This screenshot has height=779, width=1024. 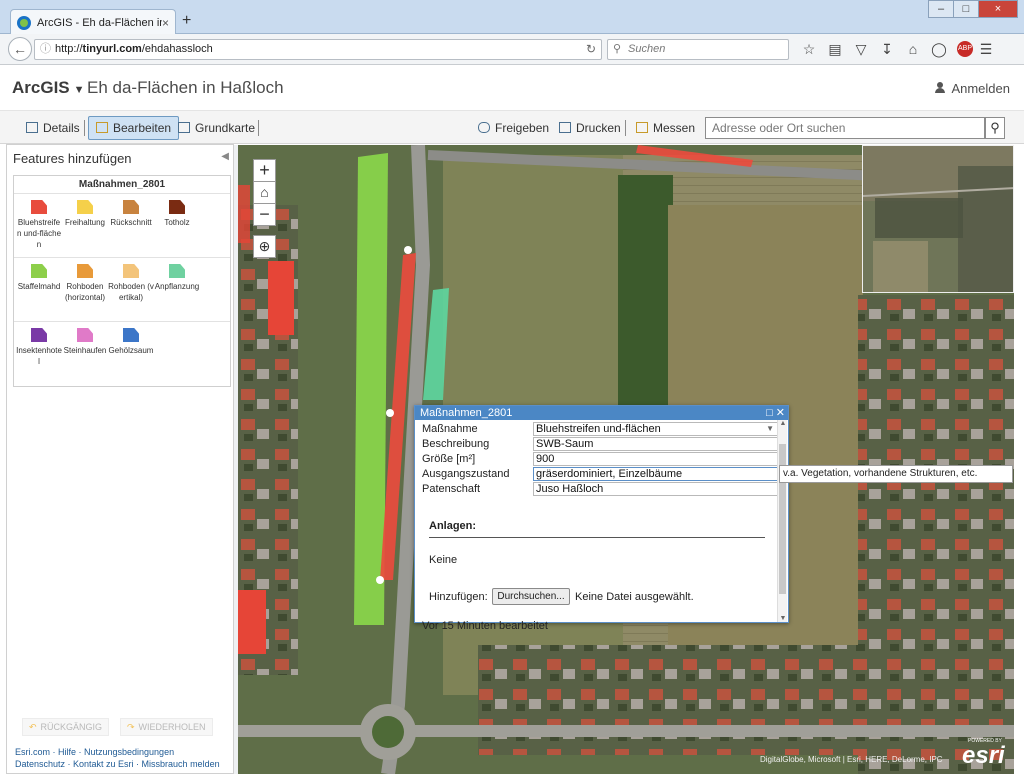 What do you see at coordinates (264, 214) in the screenshot?
I see `zoom-out-button: −` at bounding box center [264, 214].